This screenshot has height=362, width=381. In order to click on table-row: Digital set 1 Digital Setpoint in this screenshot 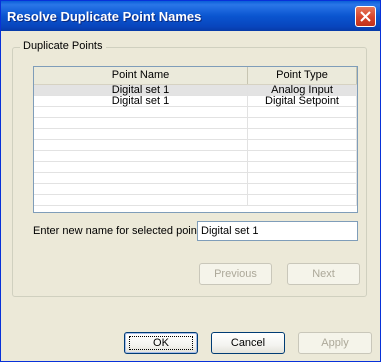, I will do `click(195, 101)`.